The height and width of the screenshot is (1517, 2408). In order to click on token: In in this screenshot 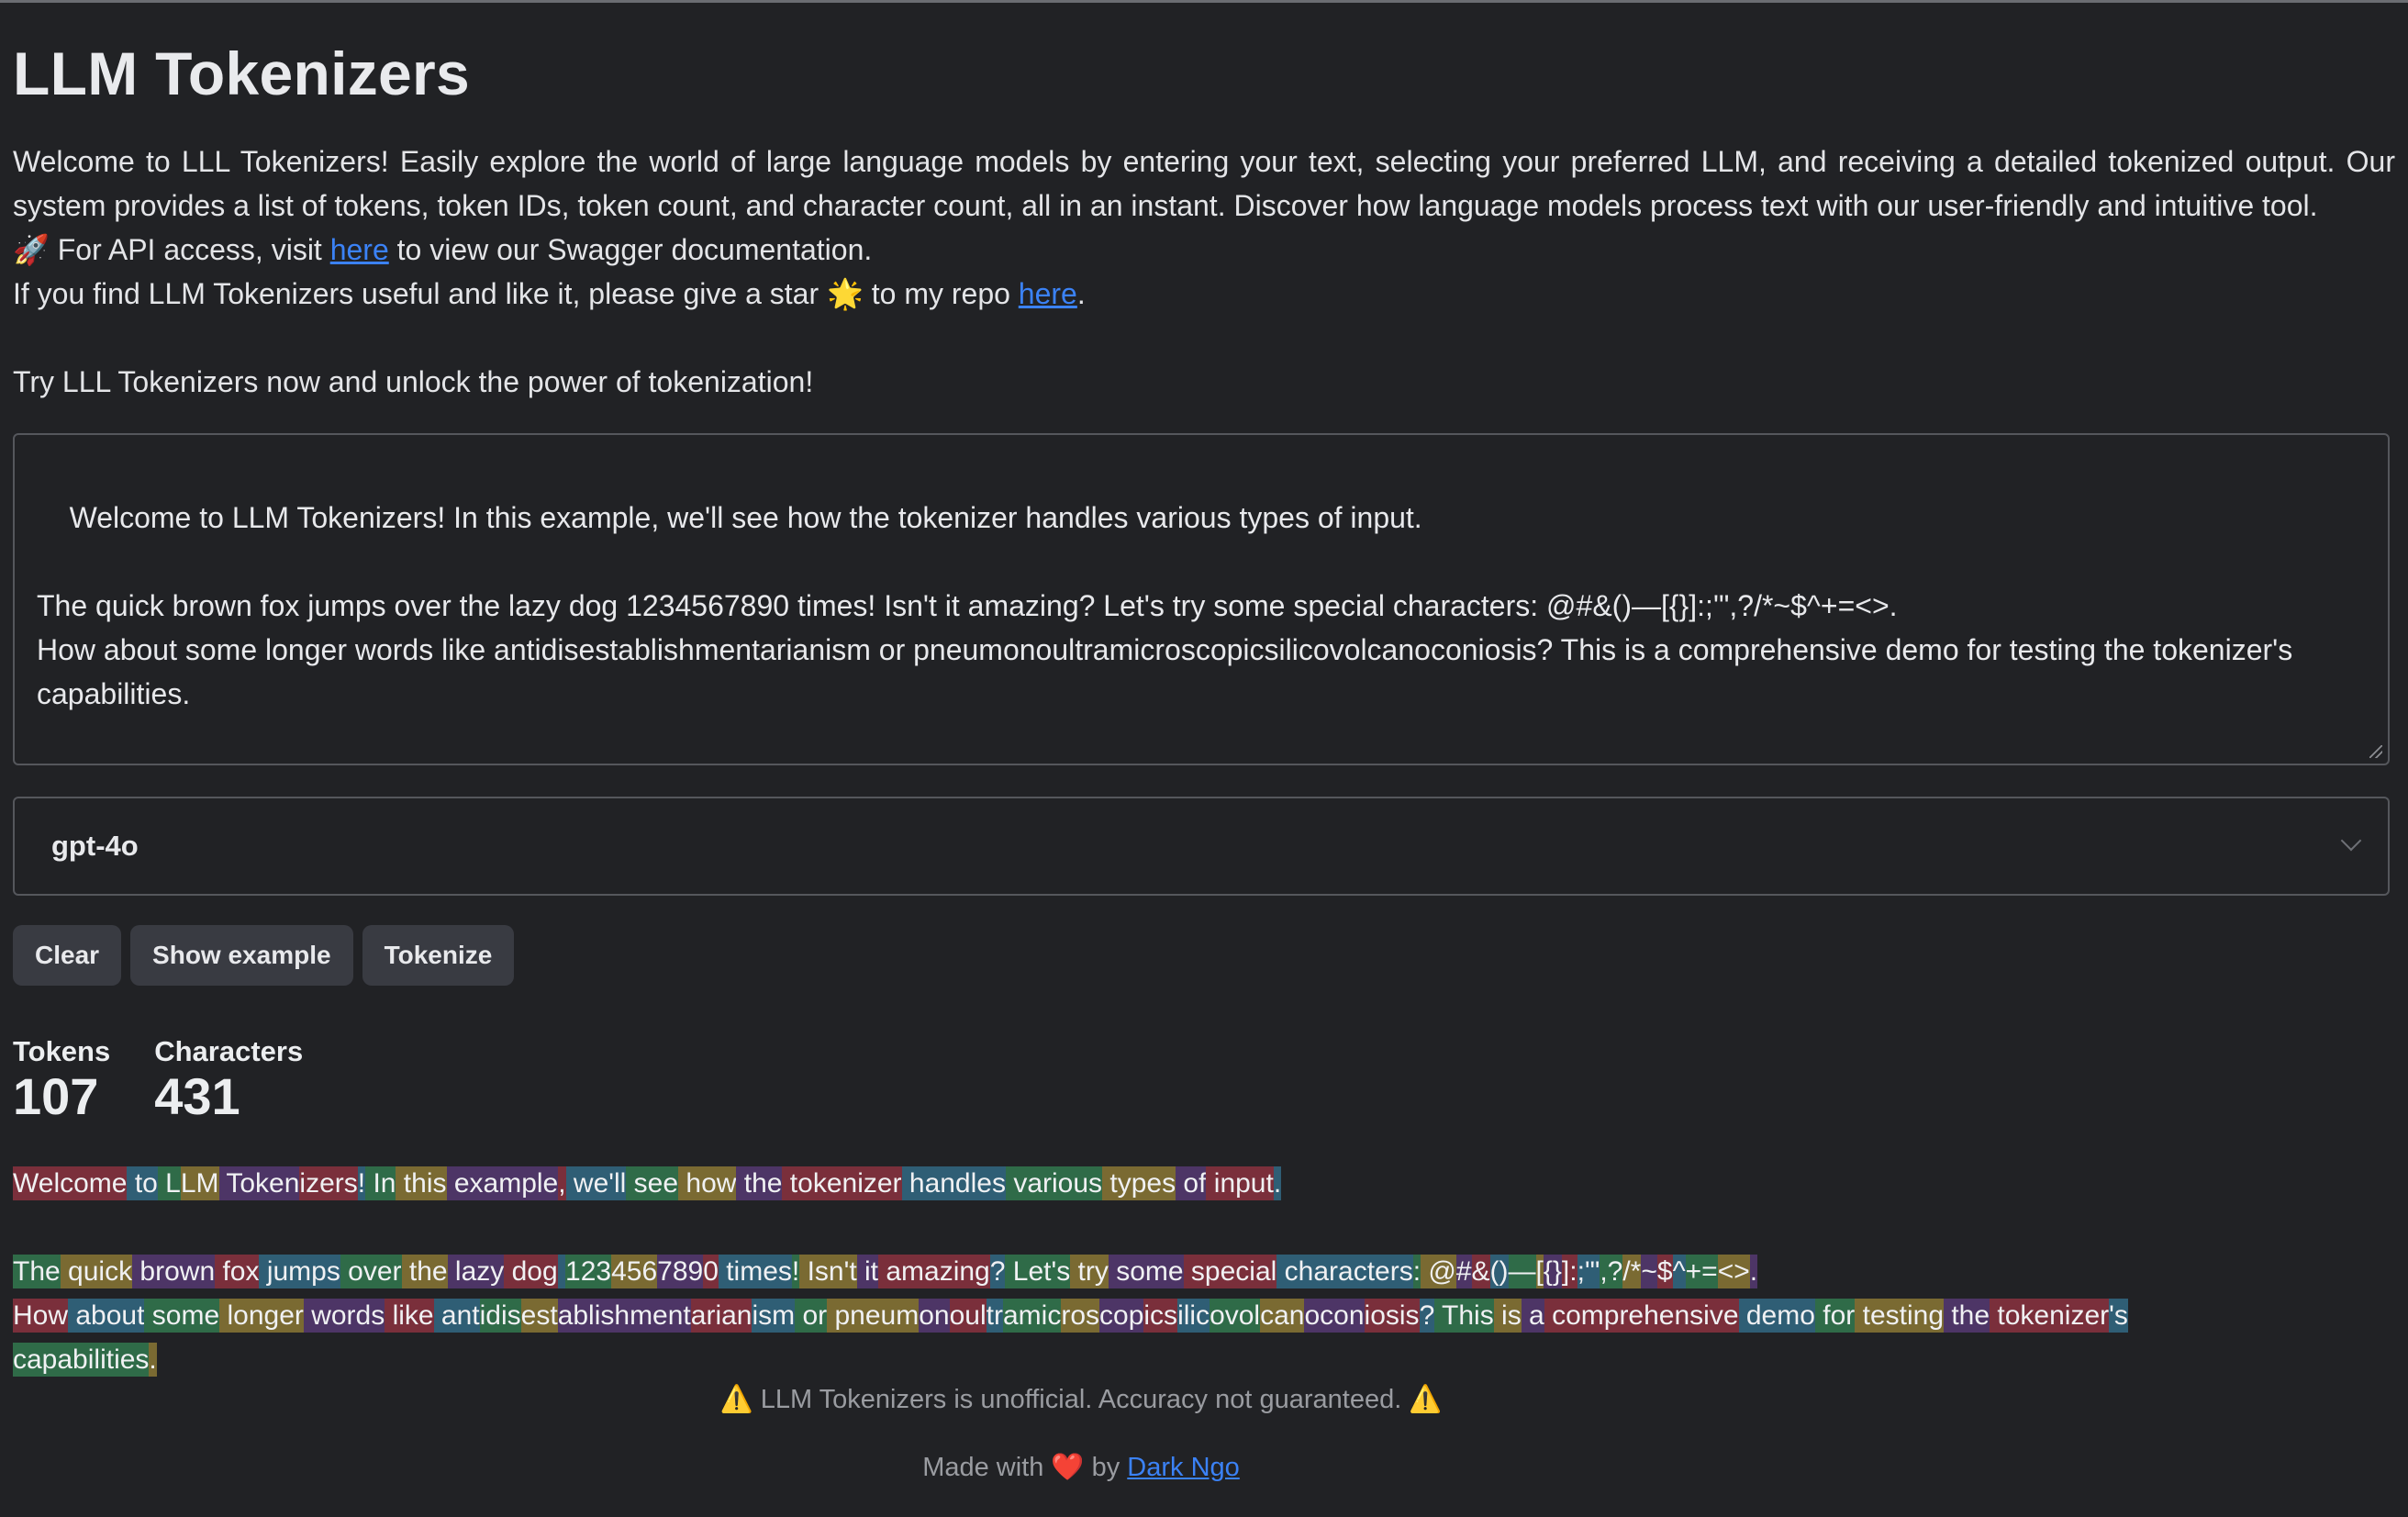, I will do `click(381, 1183)`.